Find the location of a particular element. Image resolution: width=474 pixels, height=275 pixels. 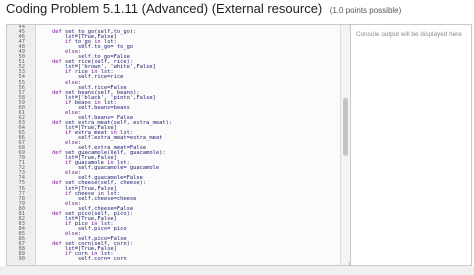

editor-vertical-scrollbar is located at coordinates (346, 144).